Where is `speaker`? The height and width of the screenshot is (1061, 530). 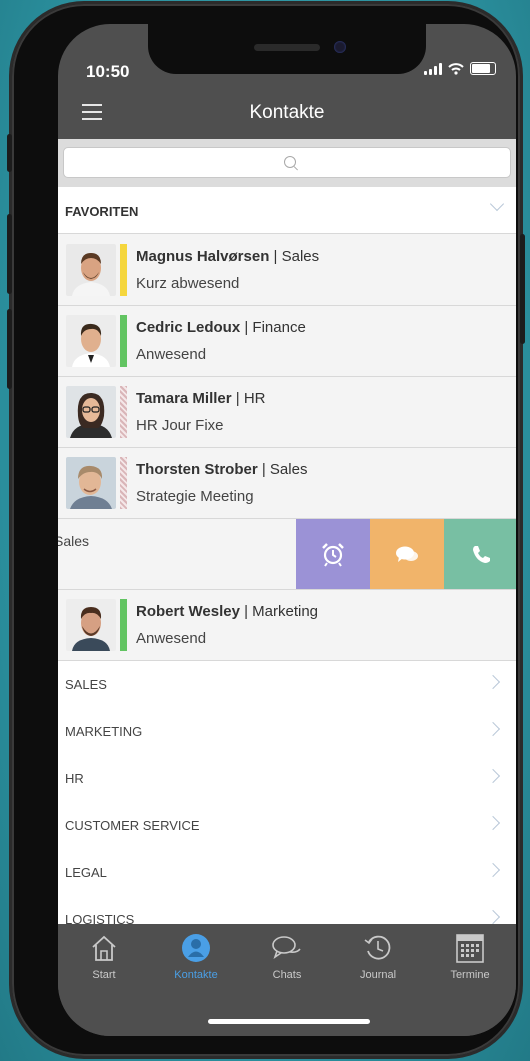 speaker is located at coordinates (287, 47).